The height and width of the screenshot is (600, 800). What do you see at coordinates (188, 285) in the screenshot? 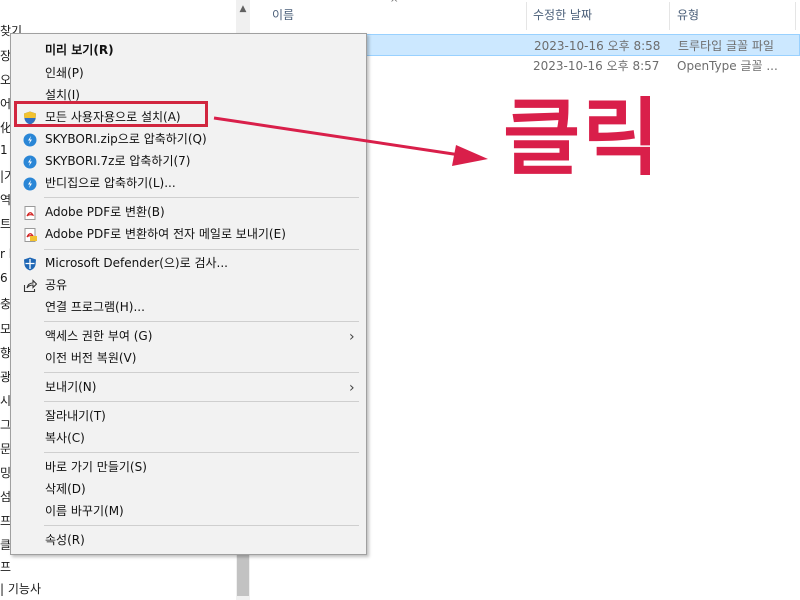
I see `menu-item-share: 공유` at bounding box center [188, 285].